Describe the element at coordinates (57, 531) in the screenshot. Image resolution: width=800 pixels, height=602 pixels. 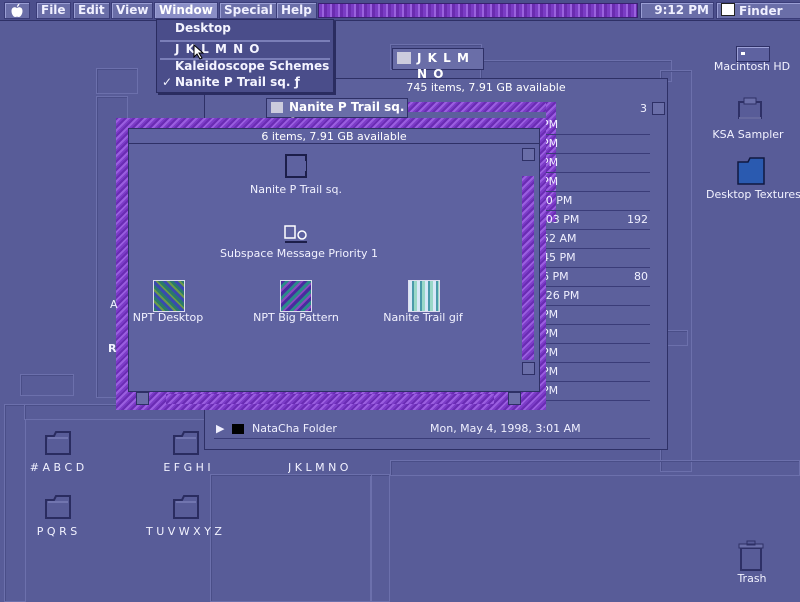
I see `folder-pqrs-label: P Q R S` at that location.